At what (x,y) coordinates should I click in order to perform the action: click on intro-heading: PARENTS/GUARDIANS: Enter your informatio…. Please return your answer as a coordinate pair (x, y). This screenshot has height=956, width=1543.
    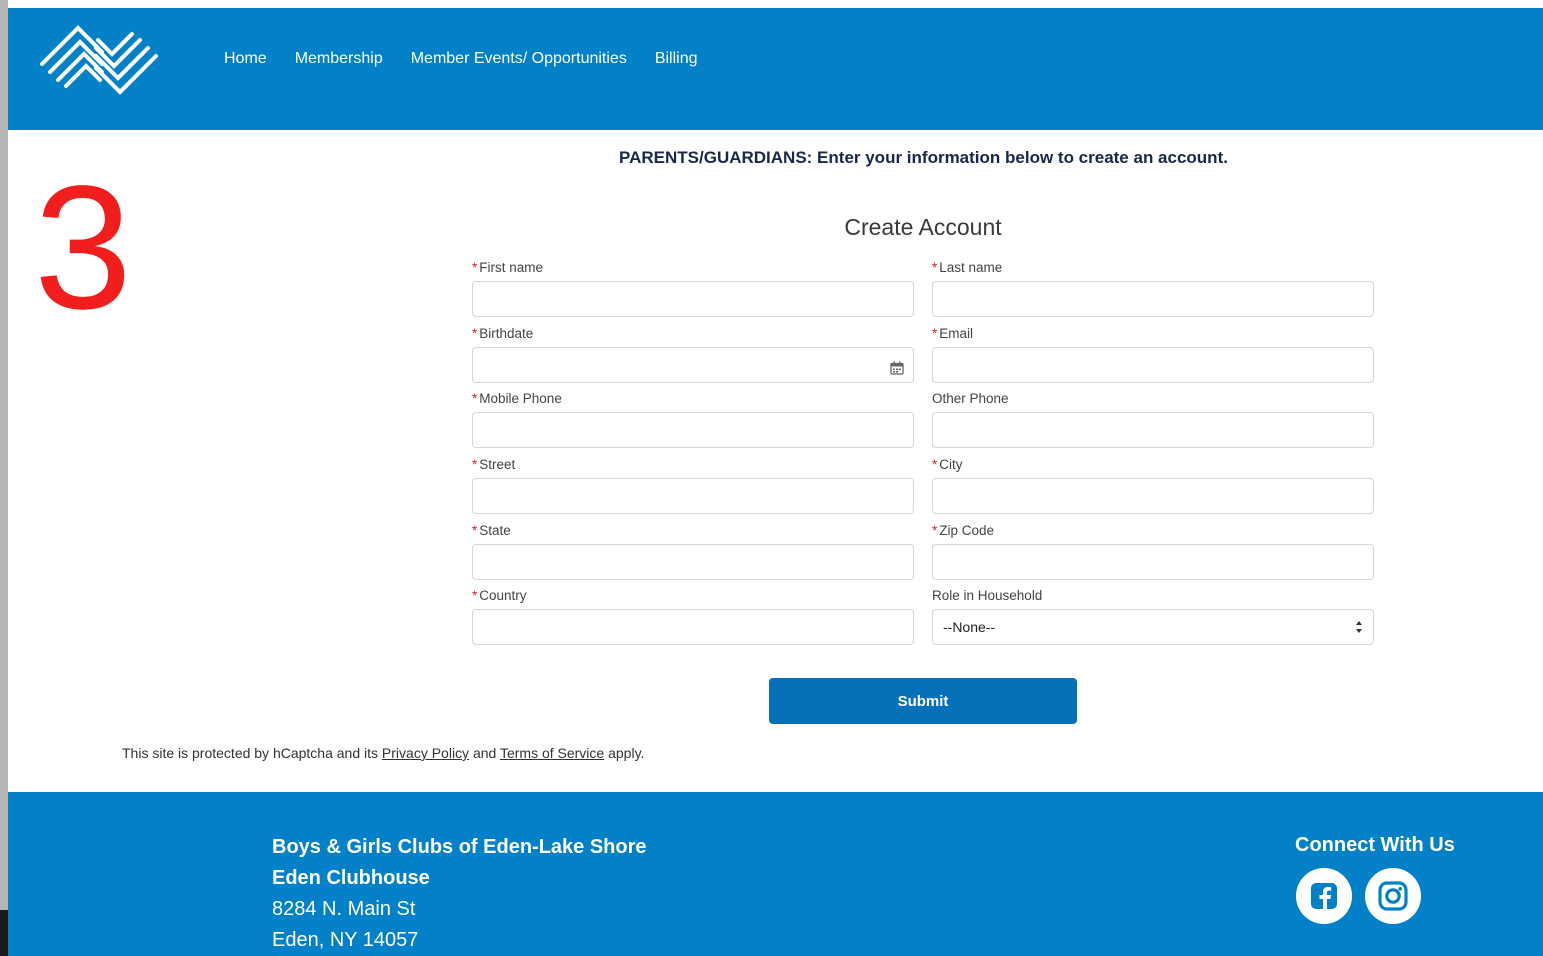
    Looking at the image, I should click on (923, 157).